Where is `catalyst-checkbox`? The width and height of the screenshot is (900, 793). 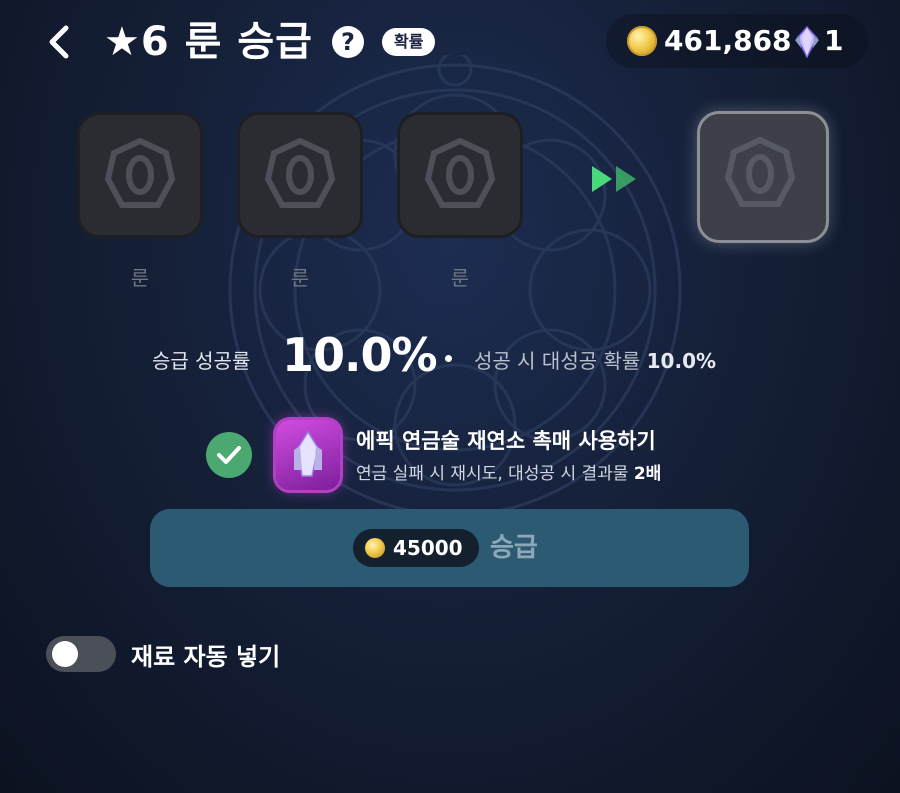
catalyst-checkbox is located at coordinates (229, 455).